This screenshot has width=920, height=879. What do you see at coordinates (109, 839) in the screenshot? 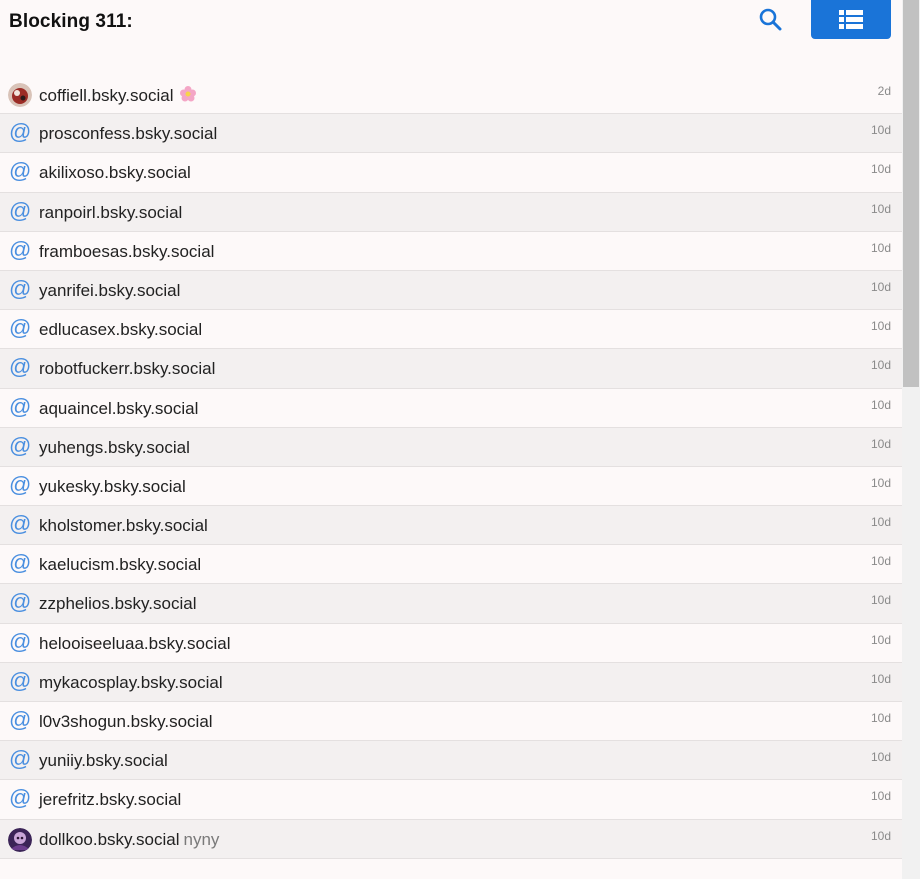
I see `handle-text: dollkoo.bsky.social` at bounding box center [109, 839].